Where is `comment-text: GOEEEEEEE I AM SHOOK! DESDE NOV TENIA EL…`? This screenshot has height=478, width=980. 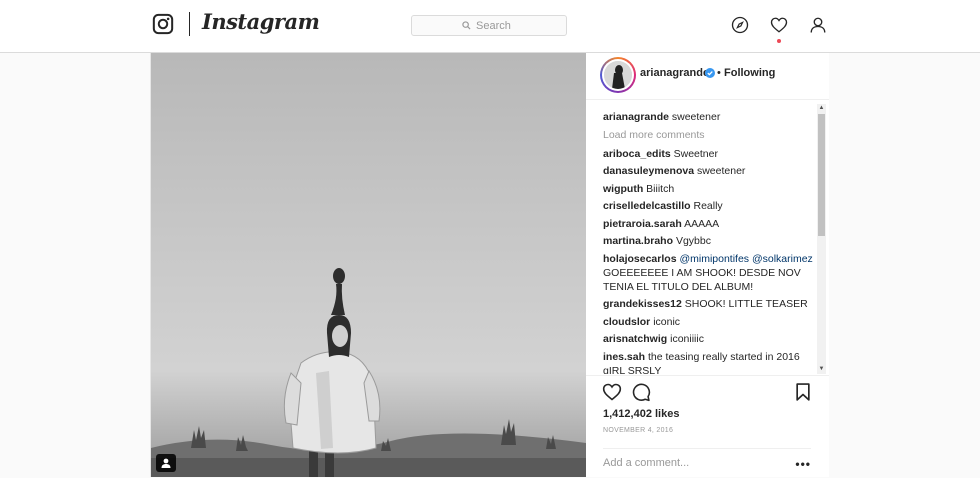
comment-text: GOEEEEEEE I AM SHOOK! DESDE NOV TENIA EL… is located at coordinates (702, 279).